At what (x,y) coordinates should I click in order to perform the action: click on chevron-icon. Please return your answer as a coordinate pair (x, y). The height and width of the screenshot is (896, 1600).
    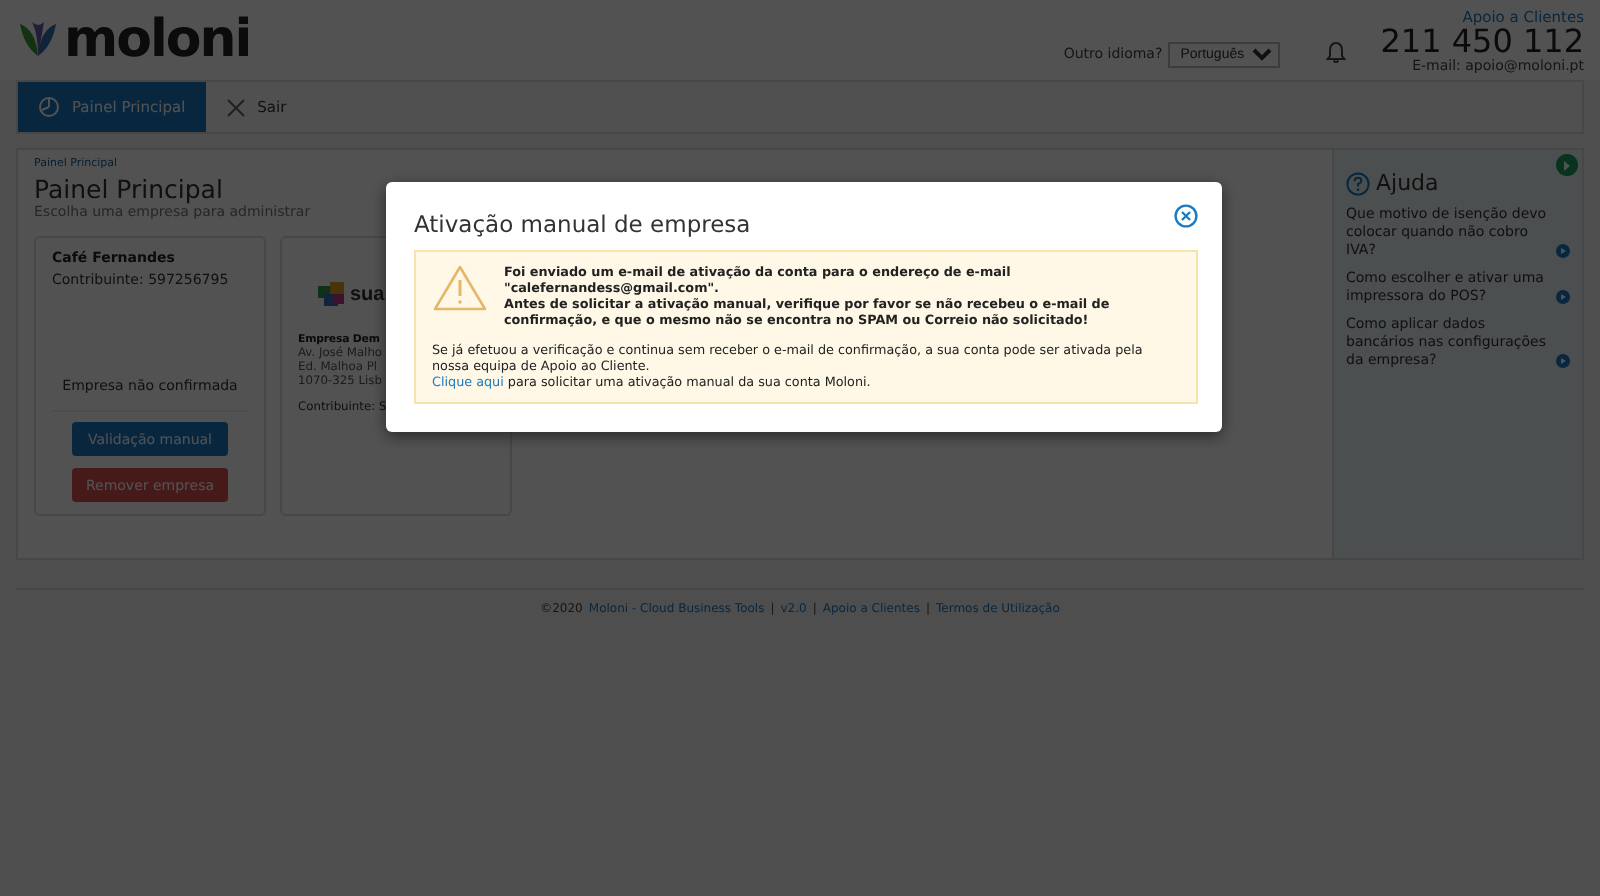
    Looking at the image, I should click on (1567, 165).